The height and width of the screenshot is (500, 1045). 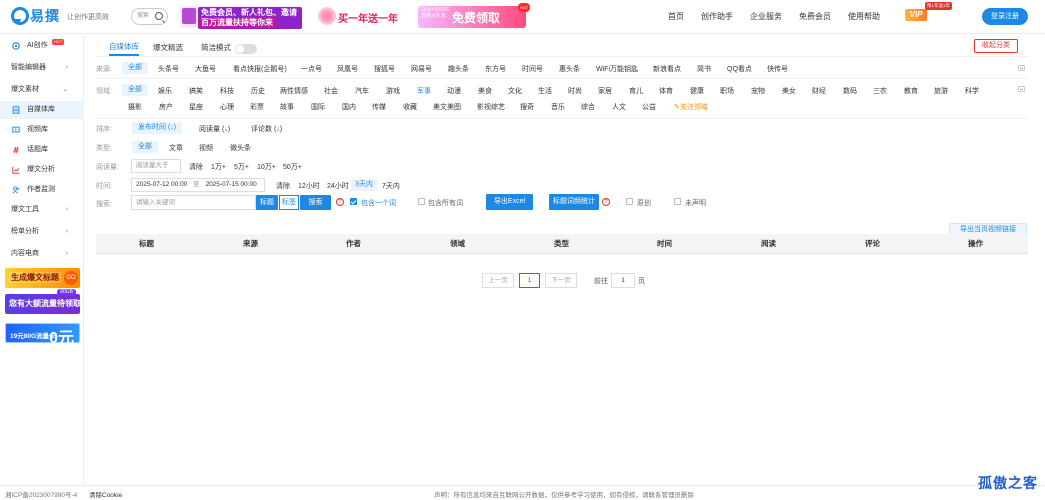 What do you see at coordinates (864, 16) in the screenshot?
I see `nav-help: 使用帮助` at bounding box center [864, 16].